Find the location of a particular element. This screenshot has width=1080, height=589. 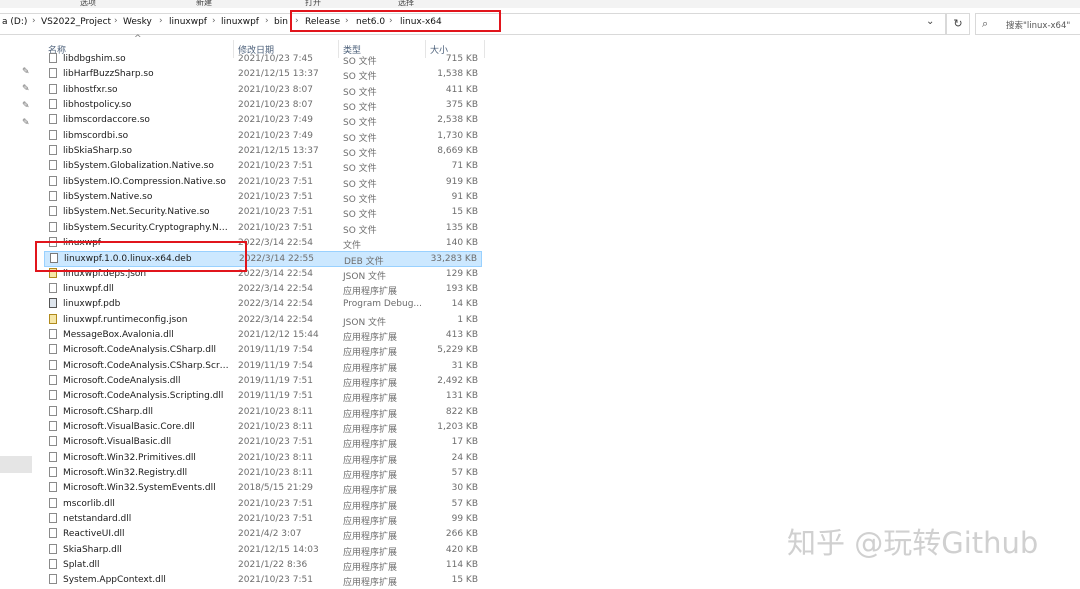

file-name: libhostpolicy.so is located at coordinates (97, 104).